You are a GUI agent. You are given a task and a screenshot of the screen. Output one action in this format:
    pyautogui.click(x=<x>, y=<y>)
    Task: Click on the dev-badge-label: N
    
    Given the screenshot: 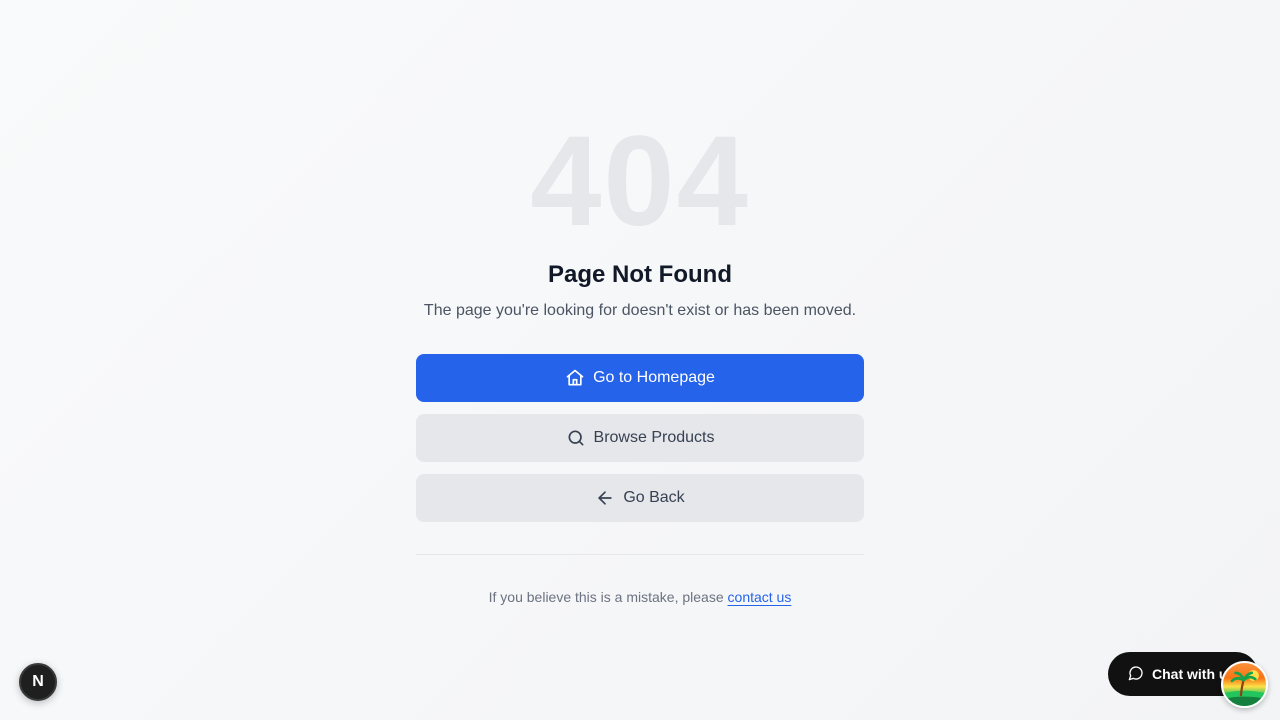 What is the action you would take?
    pyautogui.click(x=38, y=681)
    